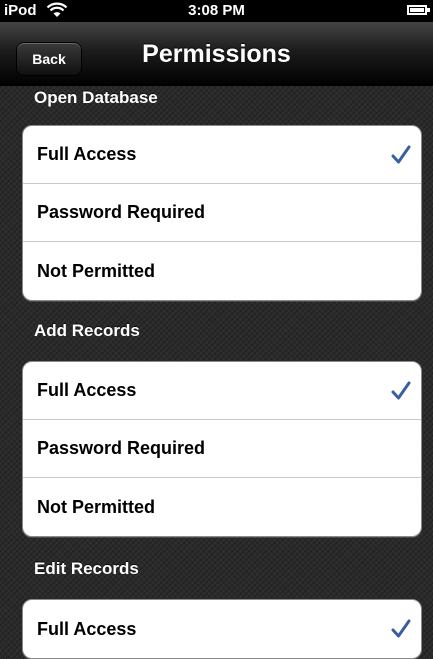 The width and height of the screenshot is (433, 659). I want to click on section-group-edit-records: Full Access, so click(222, 629).